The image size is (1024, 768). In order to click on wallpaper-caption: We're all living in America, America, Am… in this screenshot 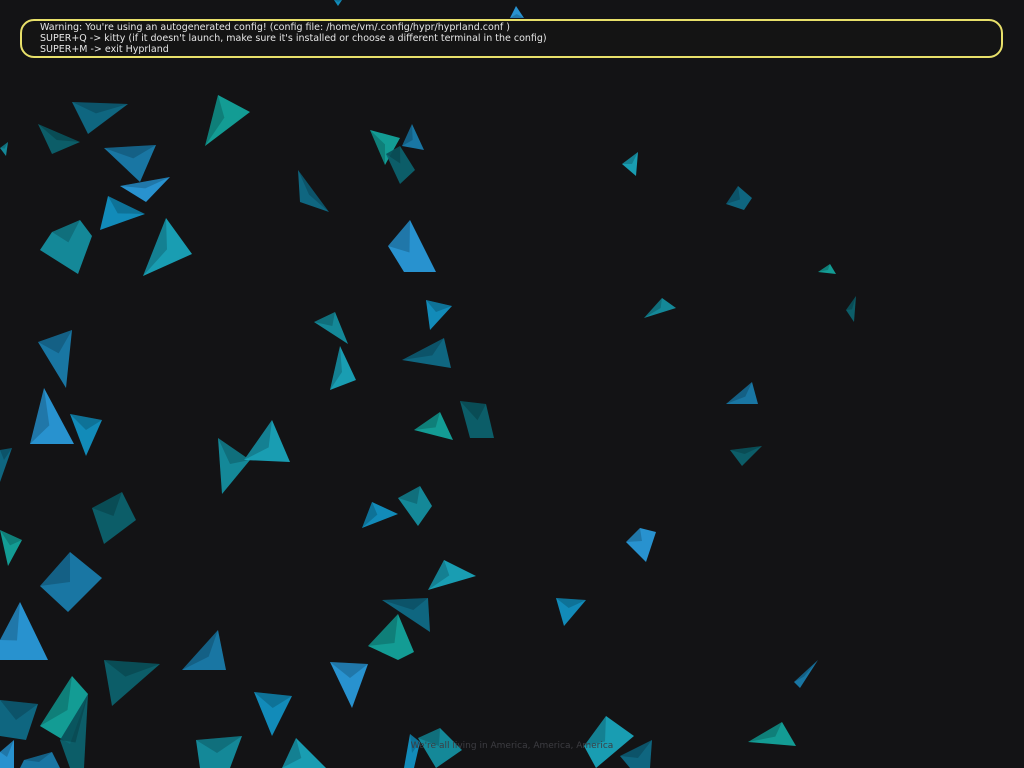, I will do `click(512, 746)`.